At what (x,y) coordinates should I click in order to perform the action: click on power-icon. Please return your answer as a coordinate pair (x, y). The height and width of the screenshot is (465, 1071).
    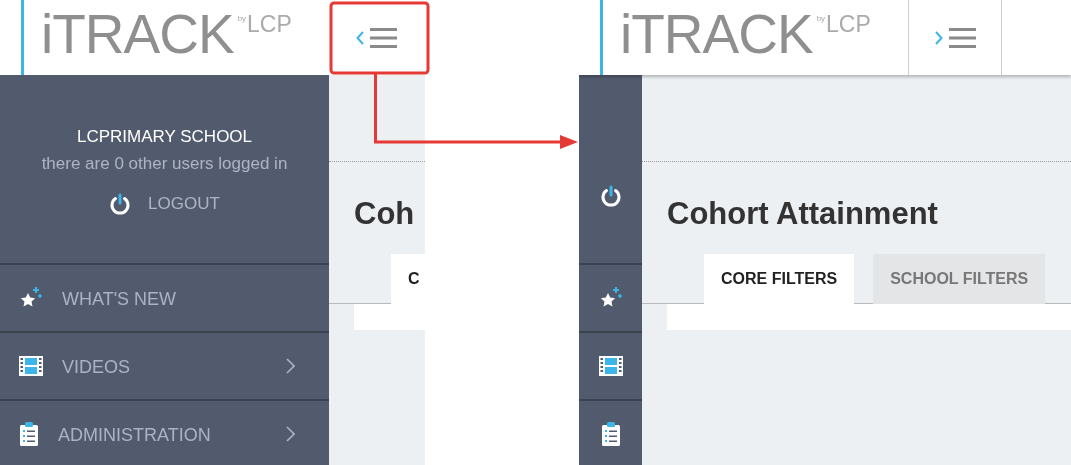
    Looking at the image, I should click on (120, 204).